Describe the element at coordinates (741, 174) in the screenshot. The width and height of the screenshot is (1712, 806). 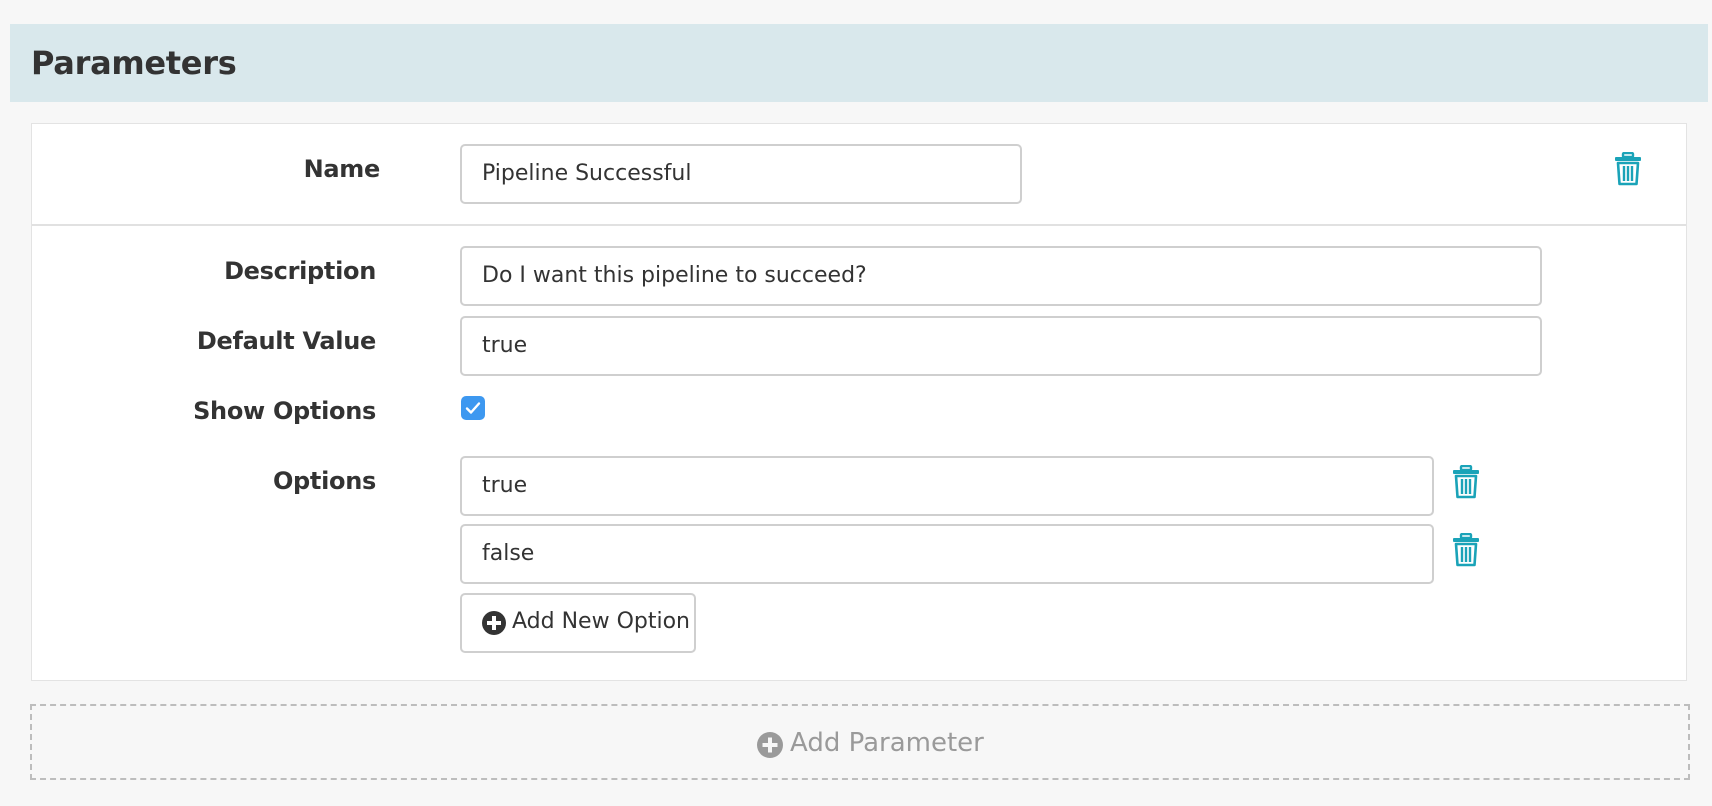
I see `name-input: Pipeline Successful` at that location.